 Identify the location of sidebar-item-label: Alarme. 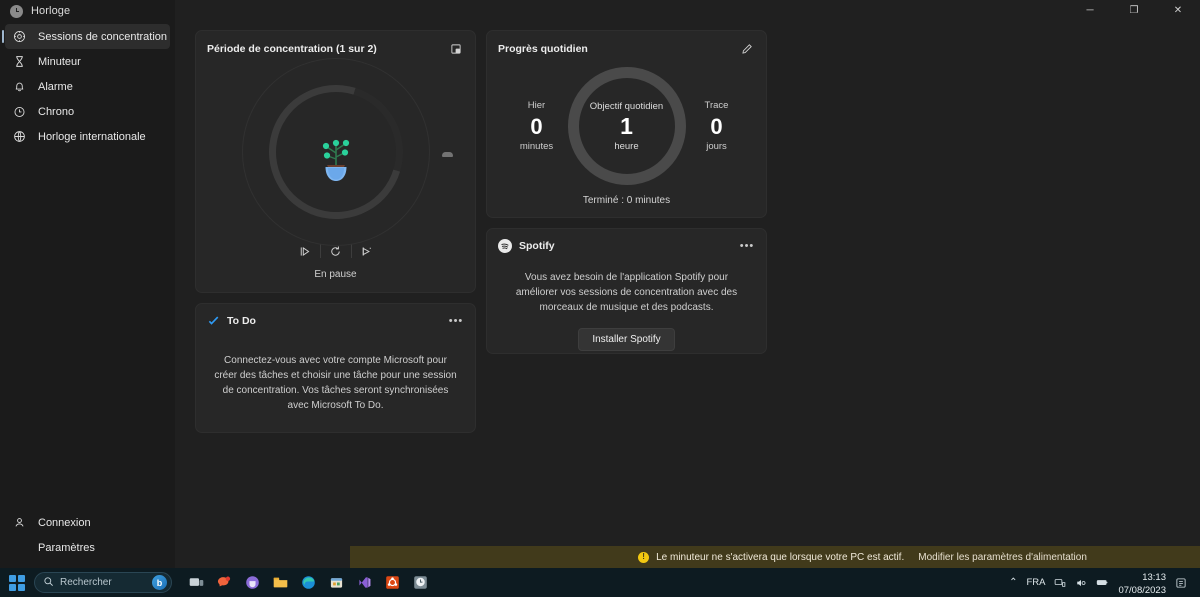
(55, 86).